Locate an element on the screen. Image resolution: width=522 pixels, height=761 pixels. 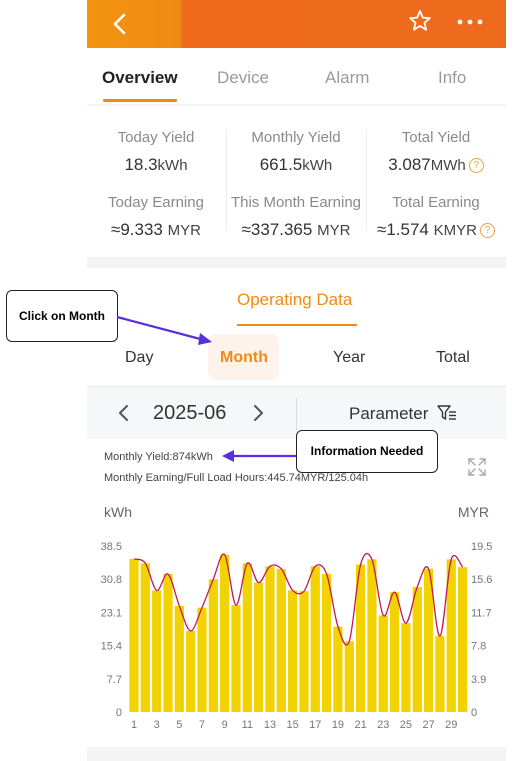
header-bar is located at coordinates (296, 24).